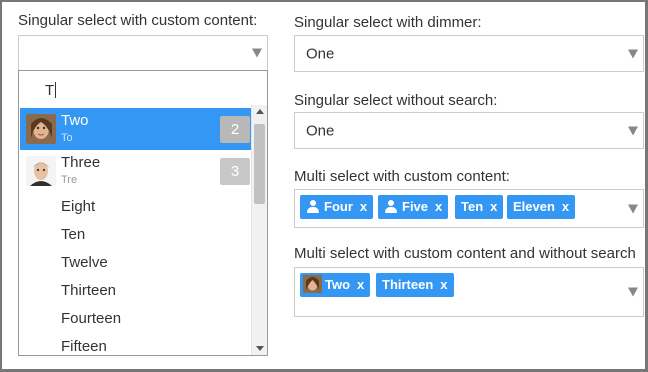 This screenshot has width=648, height=372. I want to click on custom-select-label: Singular select with custom content:, so click(138, 20).